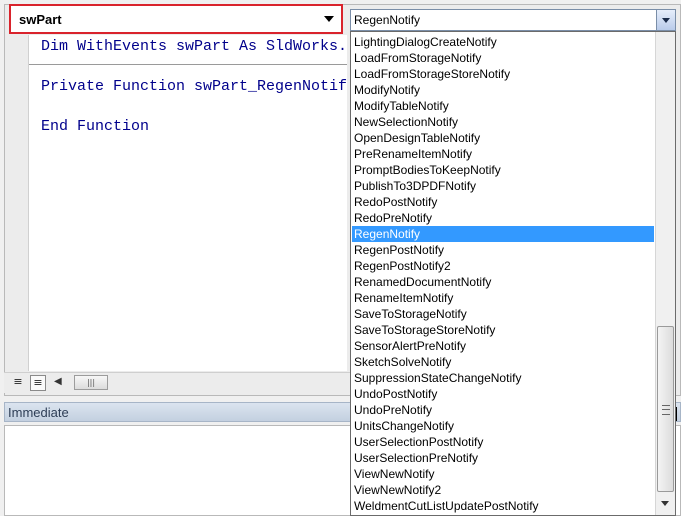 The height and width of the screenshot is (516, 681). I want to click on dropdown-item: UnitsChangeNotify, so click(503, 426).